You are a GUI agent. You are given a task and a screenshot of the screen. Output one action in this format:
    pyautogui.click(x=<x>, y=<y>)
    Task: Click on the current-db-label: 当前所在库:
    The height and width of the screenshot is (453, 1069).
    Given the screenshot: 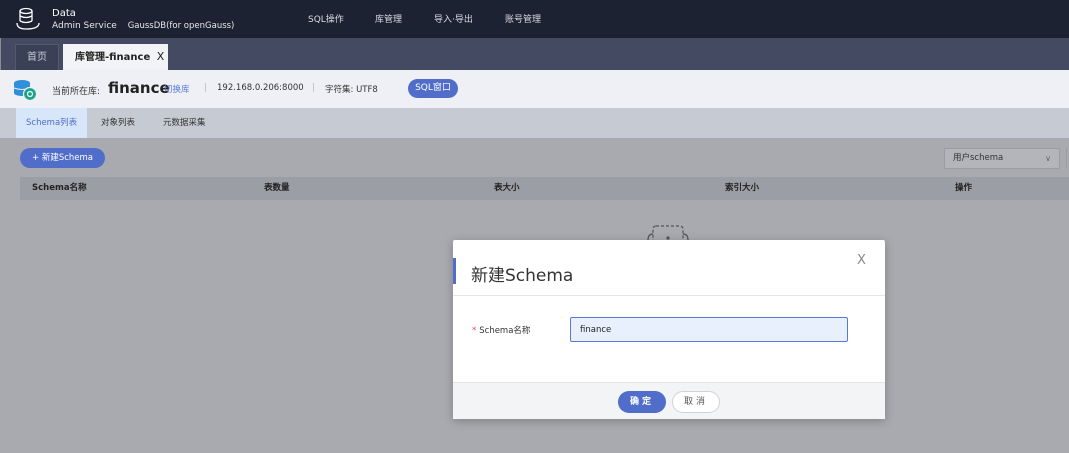 What is the action you would take?
    pyautogui.click(x=76, y=92)
    